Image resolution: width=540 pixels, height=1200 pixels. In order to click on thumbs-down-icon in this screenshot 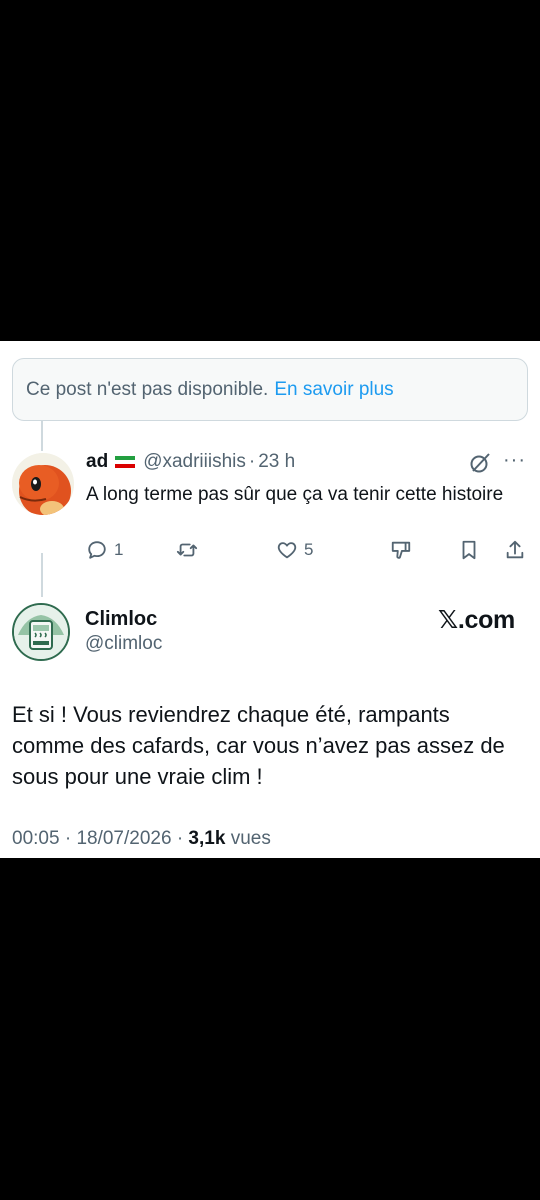, I will do `click(401, 550)`.